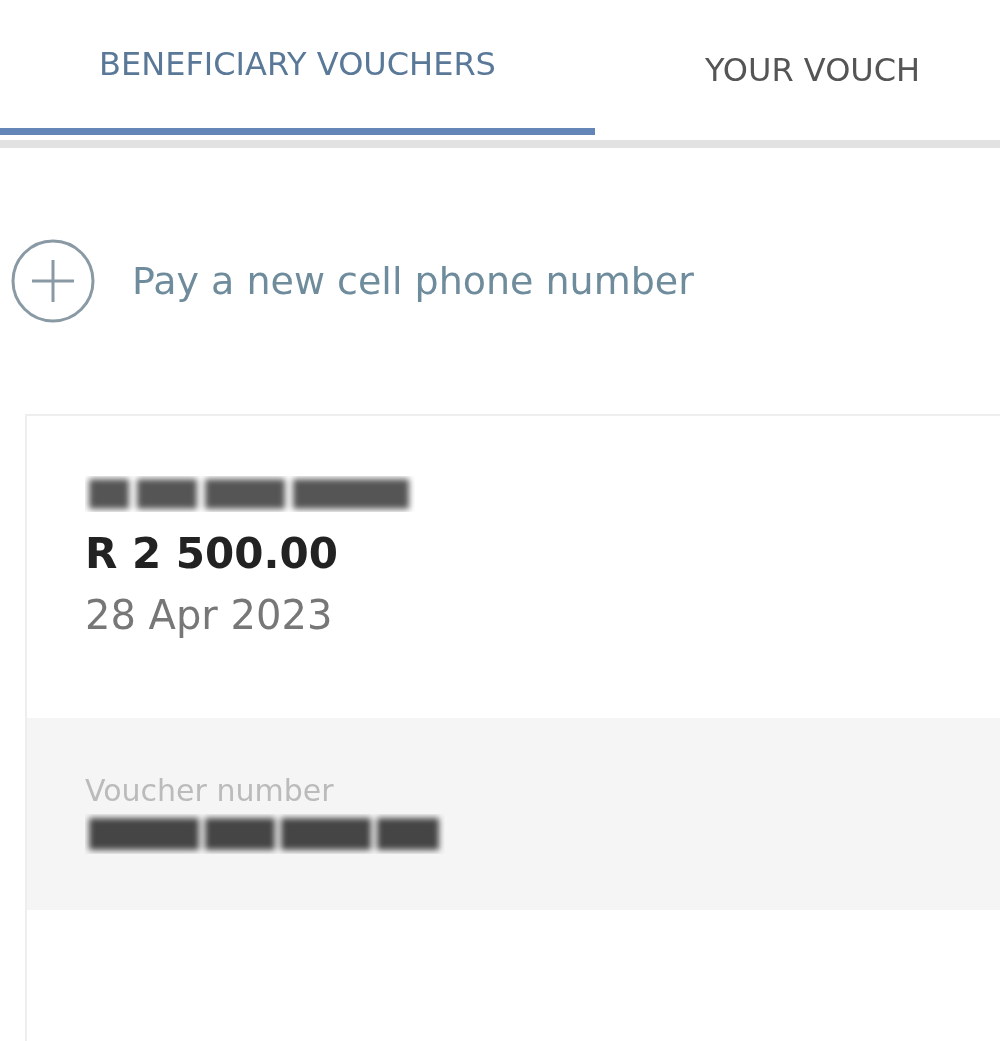  I want to click on tab: YOUR VOUCH, so click(775, 70).